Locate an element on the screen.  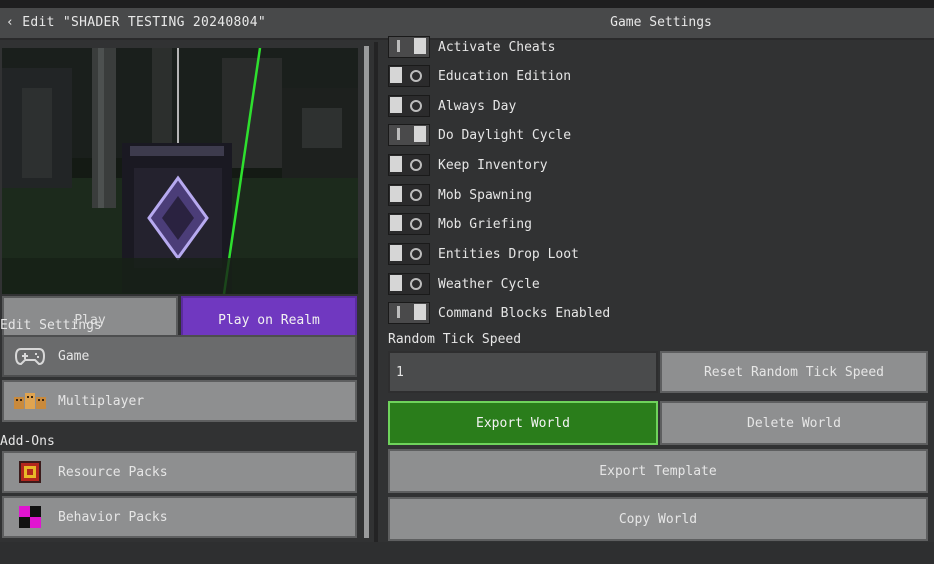
panel-divider is located at coordinates (376, 292).